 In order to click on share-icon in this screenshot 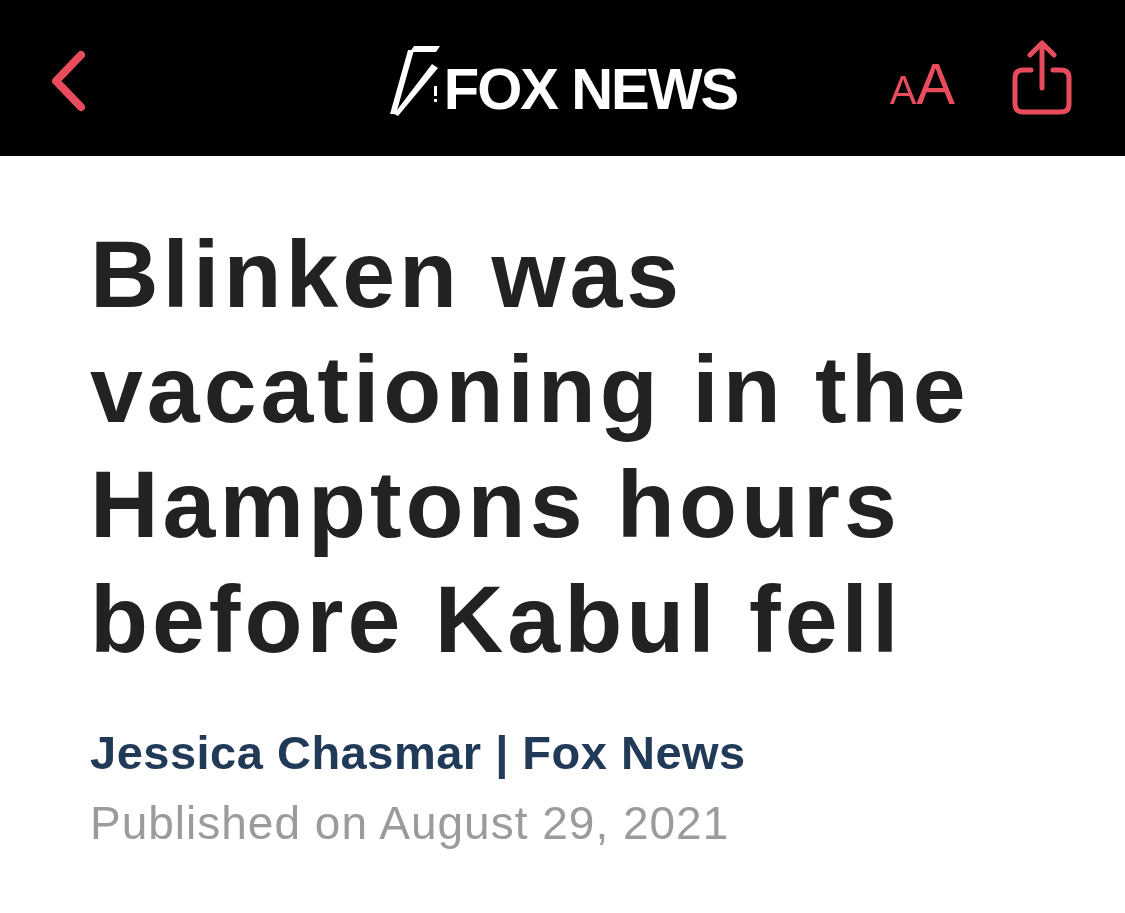, I will do `click(1042, 78)`.